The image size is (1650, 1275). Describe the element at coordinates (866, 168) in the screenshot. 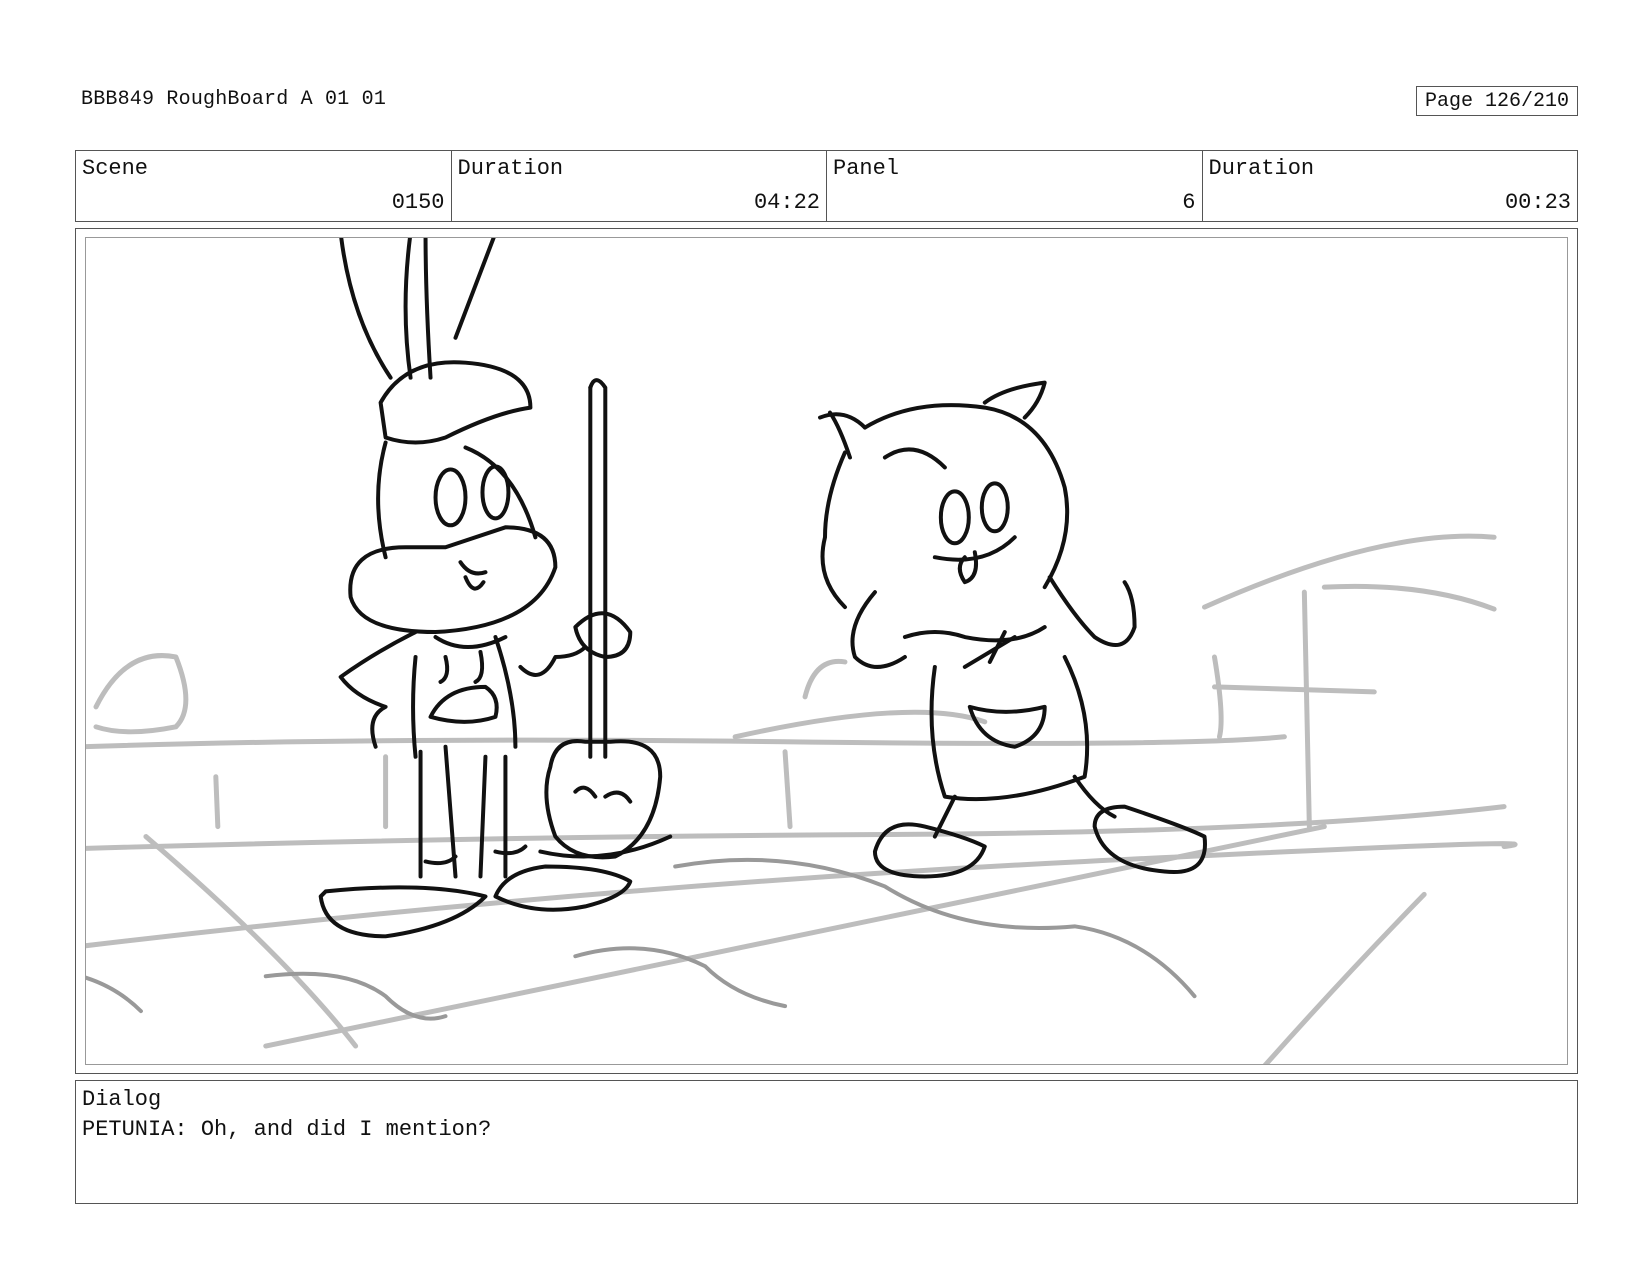

I see `panel-label: Panel` at that location.